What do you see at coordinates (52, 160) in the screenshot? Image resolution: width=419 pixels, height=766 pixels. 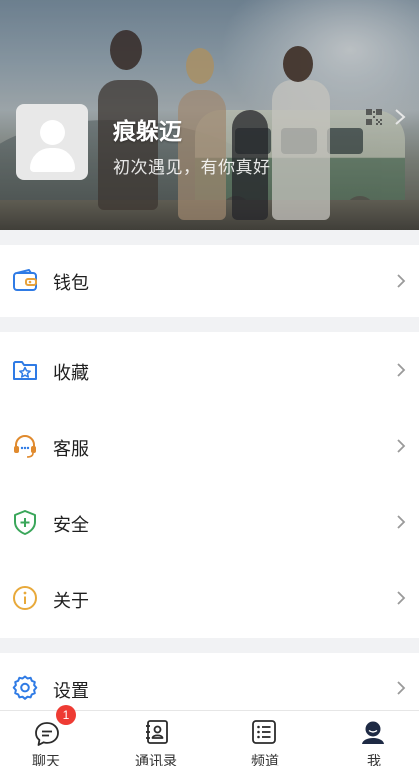 I see `avatar-placeholder-body` at bounding box center [52, 160].